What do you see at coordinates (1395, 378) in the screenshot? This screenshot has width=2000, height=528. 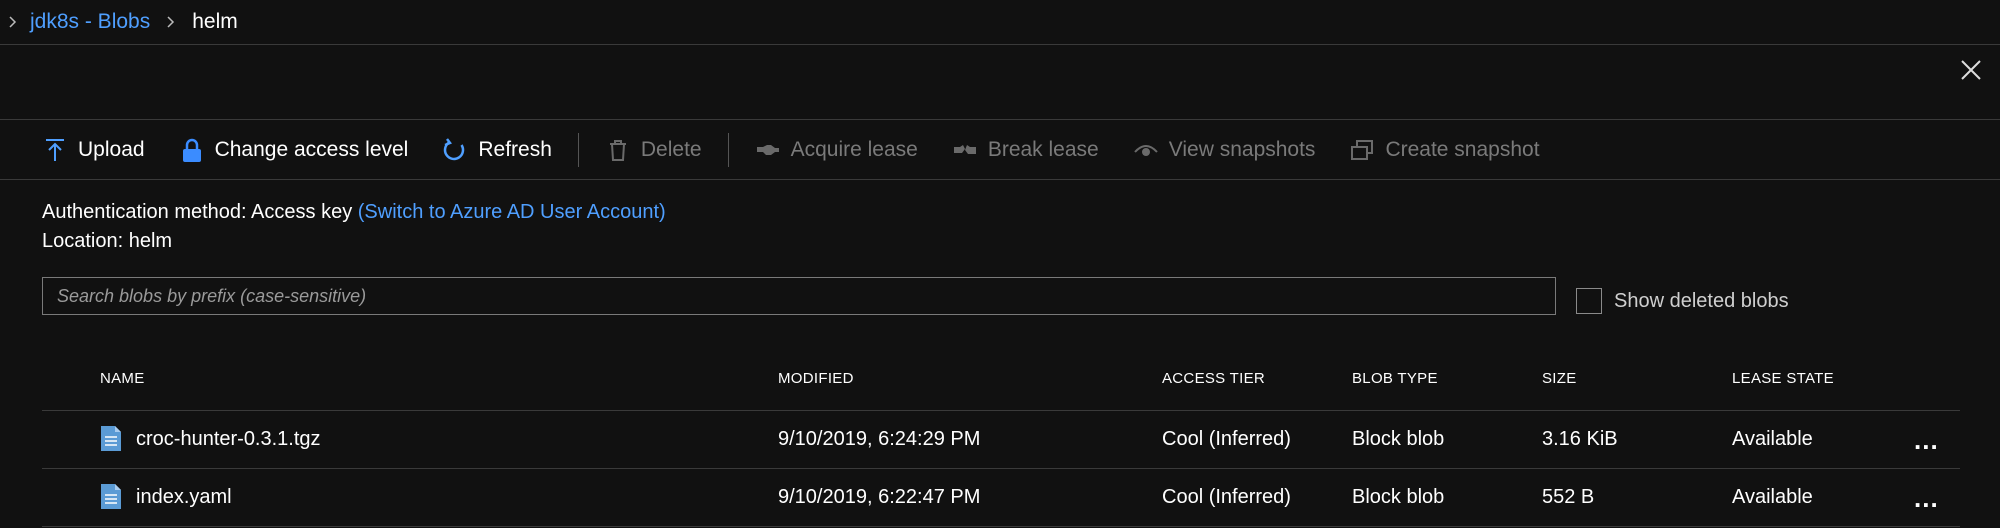 I see `column-header-blob-type: BLOB TYPE` at bounding box center [1395, 378].